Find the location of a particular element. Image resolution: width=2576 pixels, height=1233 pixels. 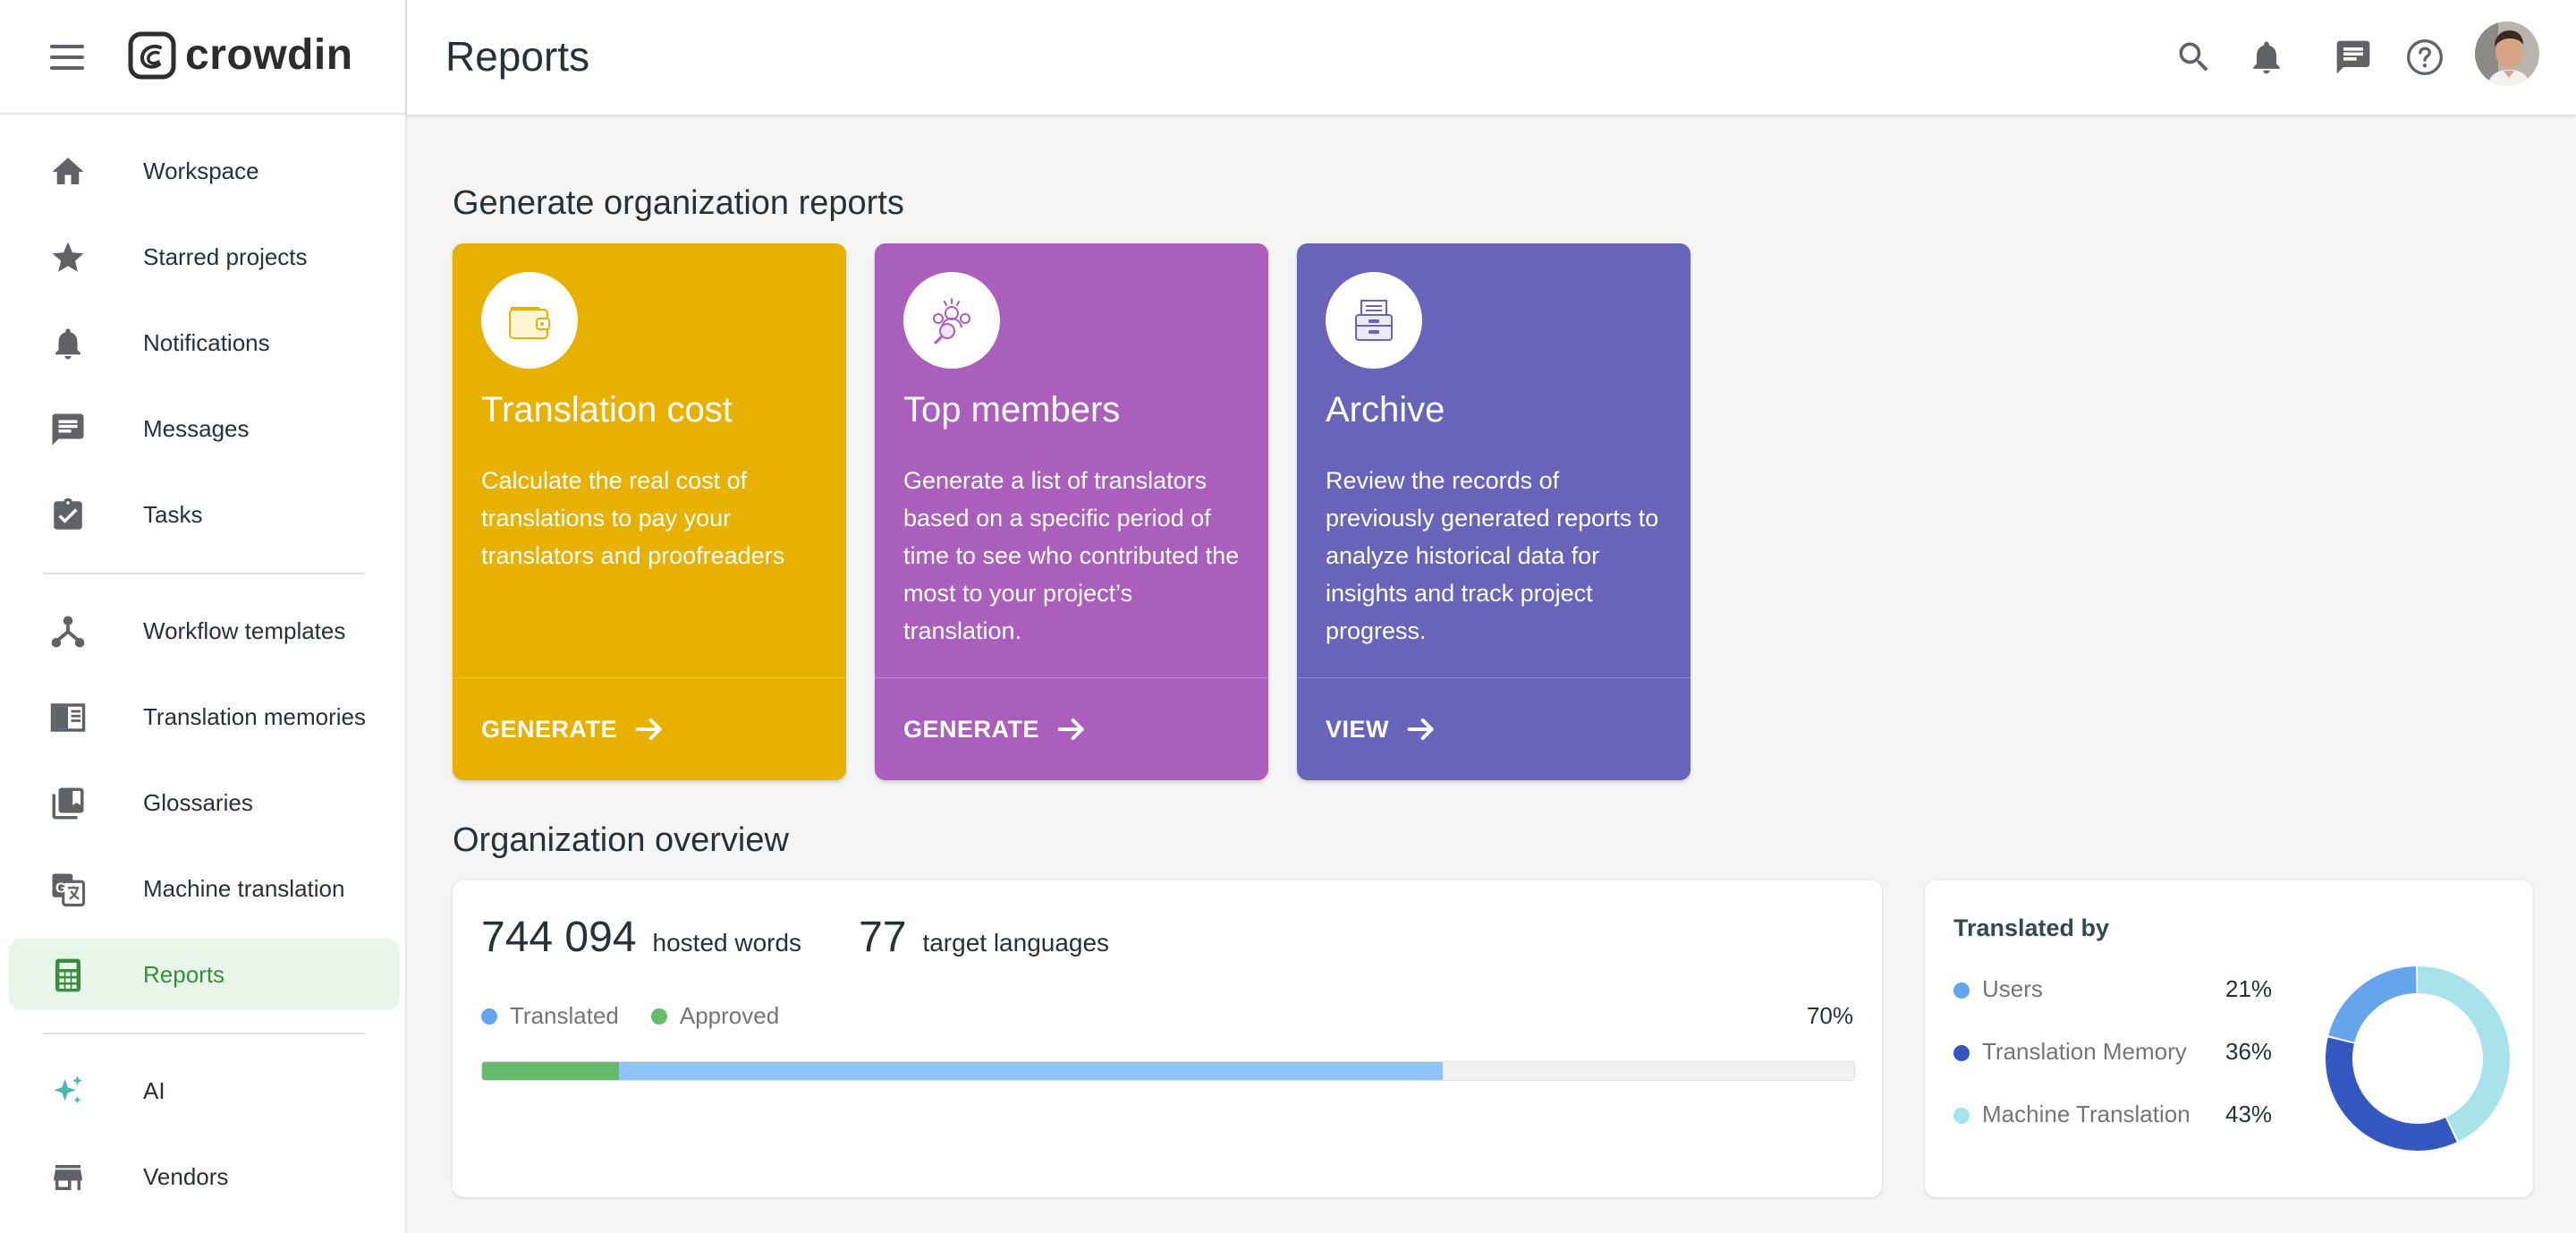

crowdin-logo-icon is located at coordinates (152, 55).